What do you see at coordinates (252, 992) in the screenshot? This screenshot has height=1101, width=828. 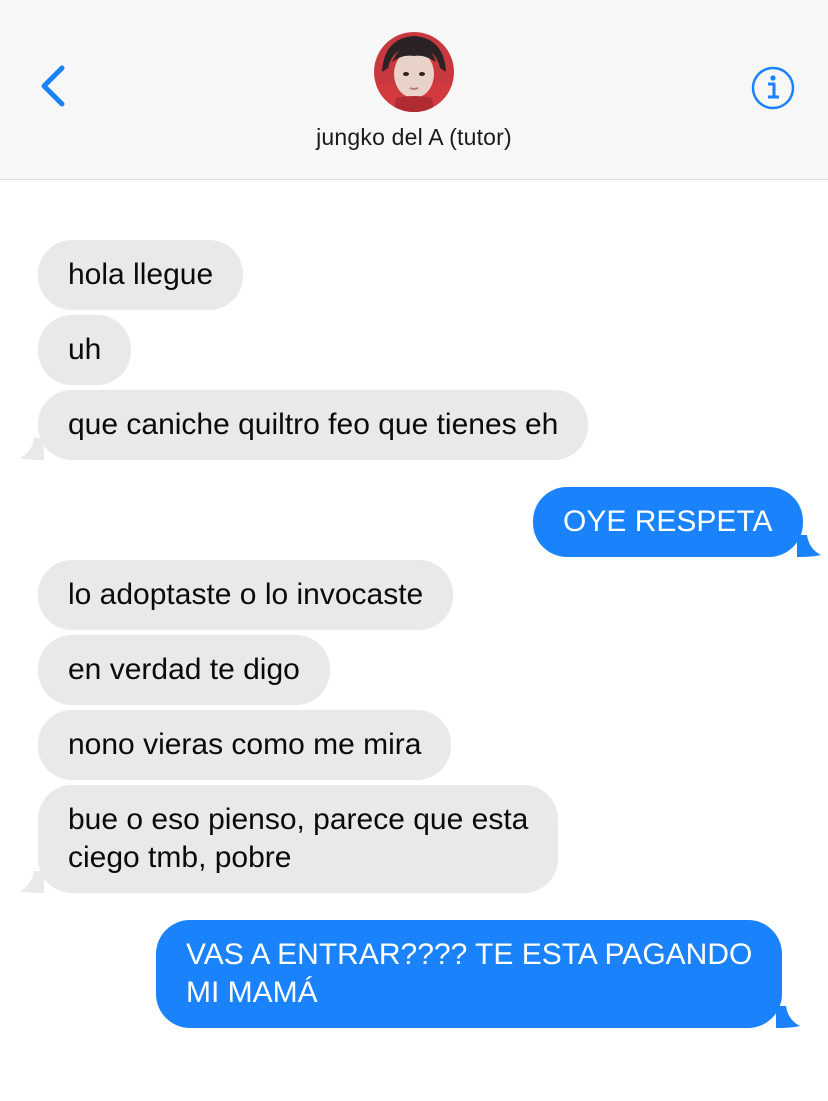 I see `message-text-line: MI MAMÁ` at bounding box center [252, 992].